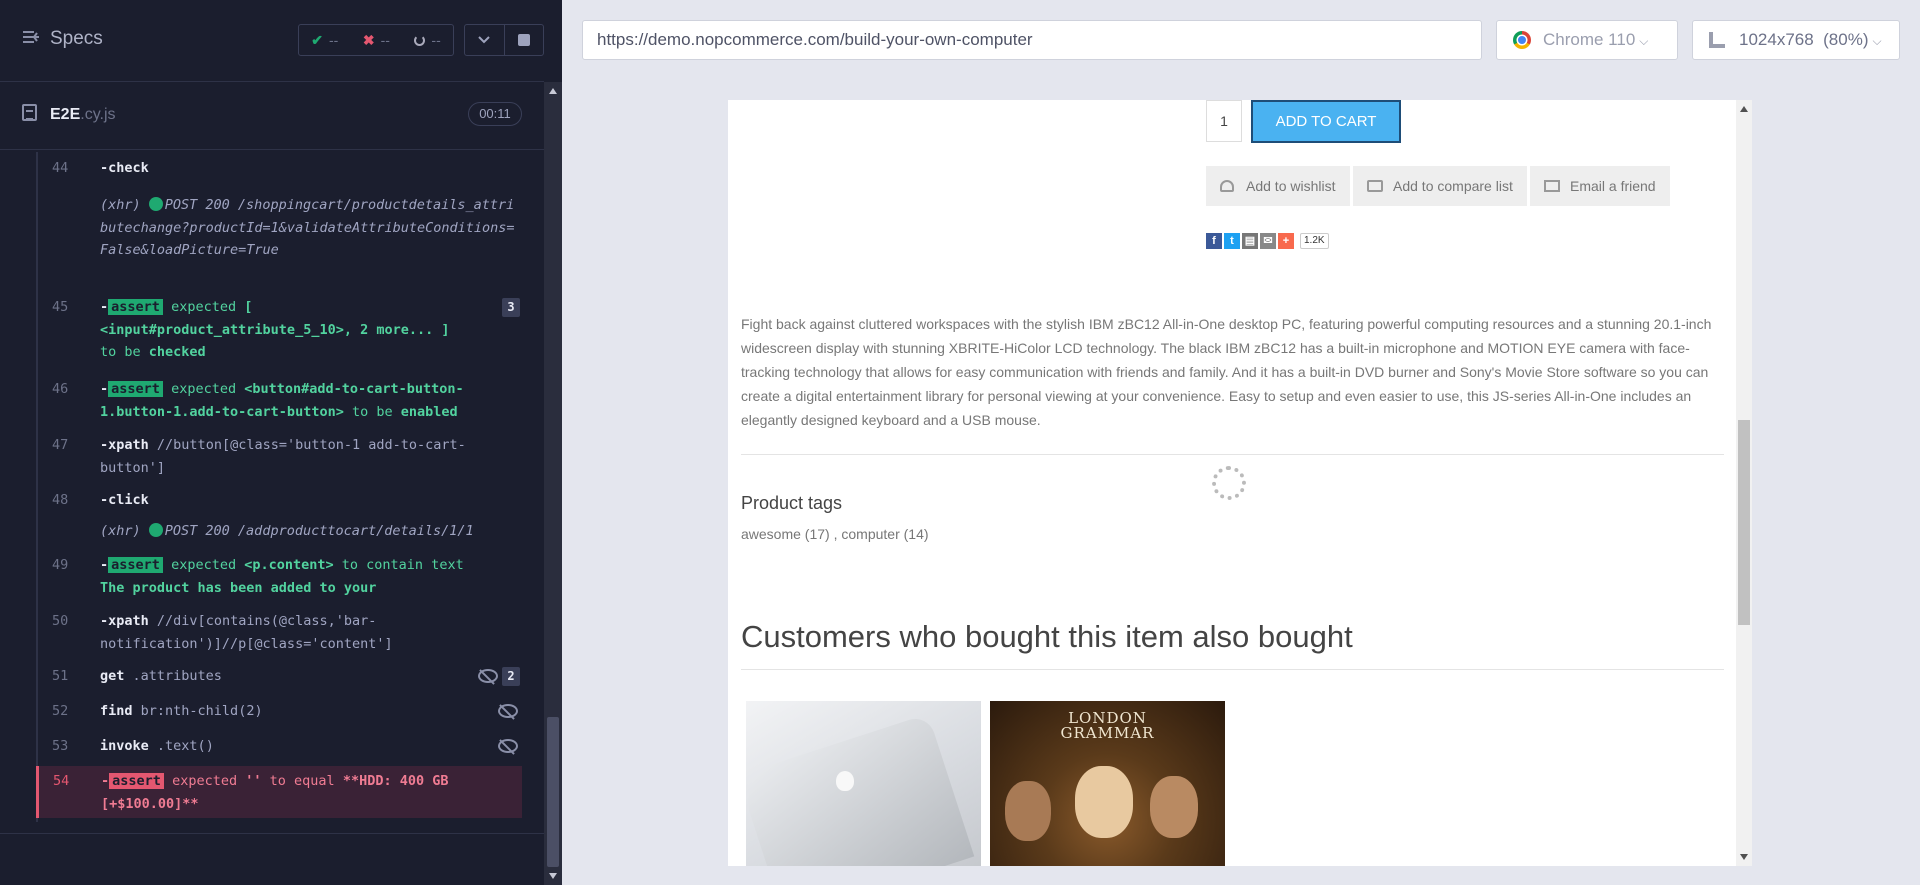 This screenshot has height=885, width=1920. I want to click on viewport-selector: 1024x768 (80%) ⌵, so click(1796, 40).